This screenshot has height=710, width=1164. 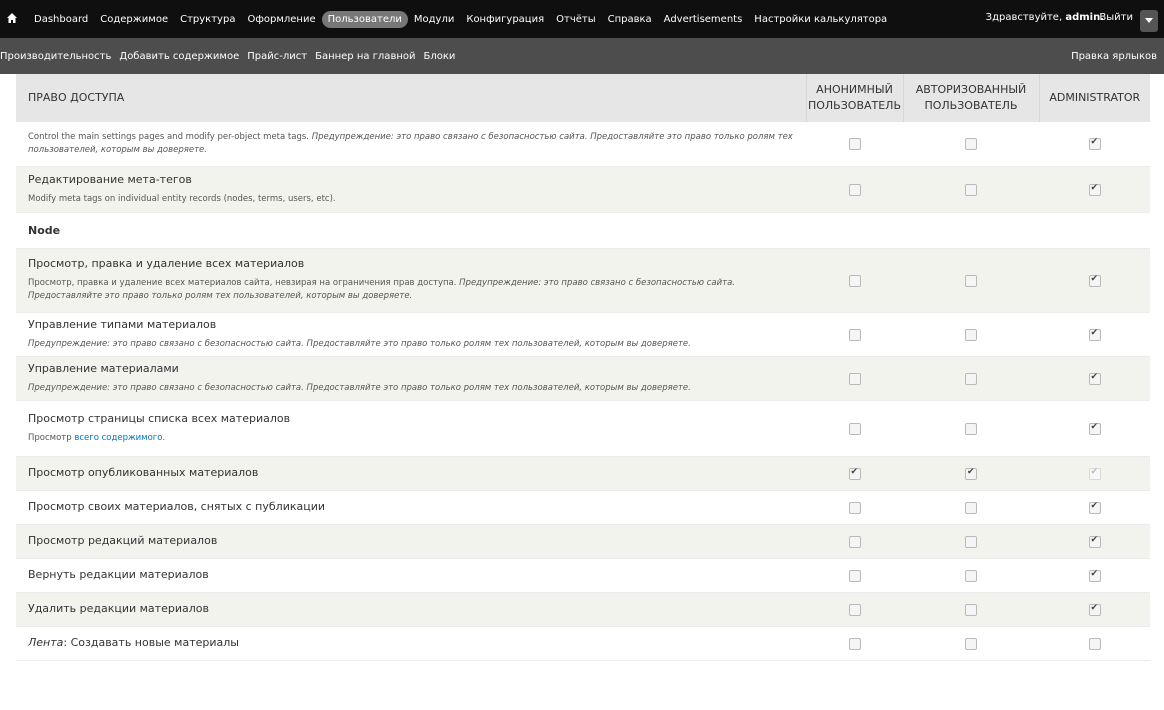 What do you see at coordinates (277, 56) in the screenshot?
I see `shortcut-link-2: Прайс-лист` at bounding box center [277, 56].